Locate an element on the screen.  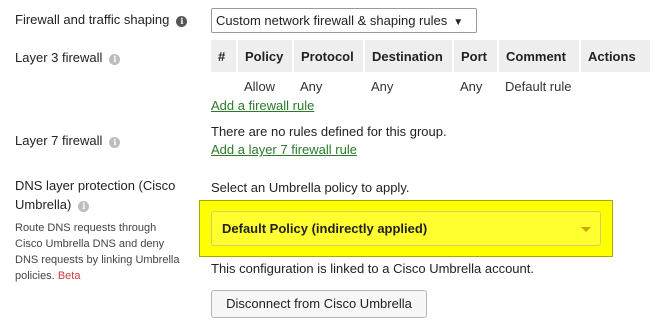
column-header-policy: Policy is located at coordinates (265, 56).